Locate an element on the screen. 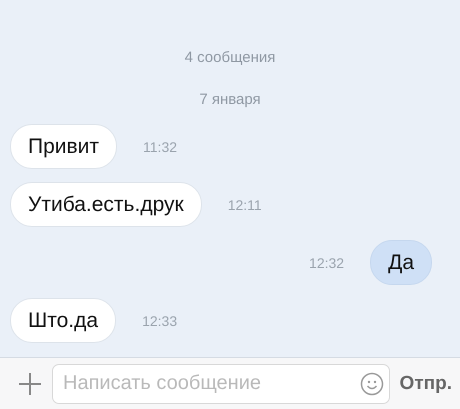 The image size is (460, 409). message-bubble: Привит is located at coordinates (64, 146).